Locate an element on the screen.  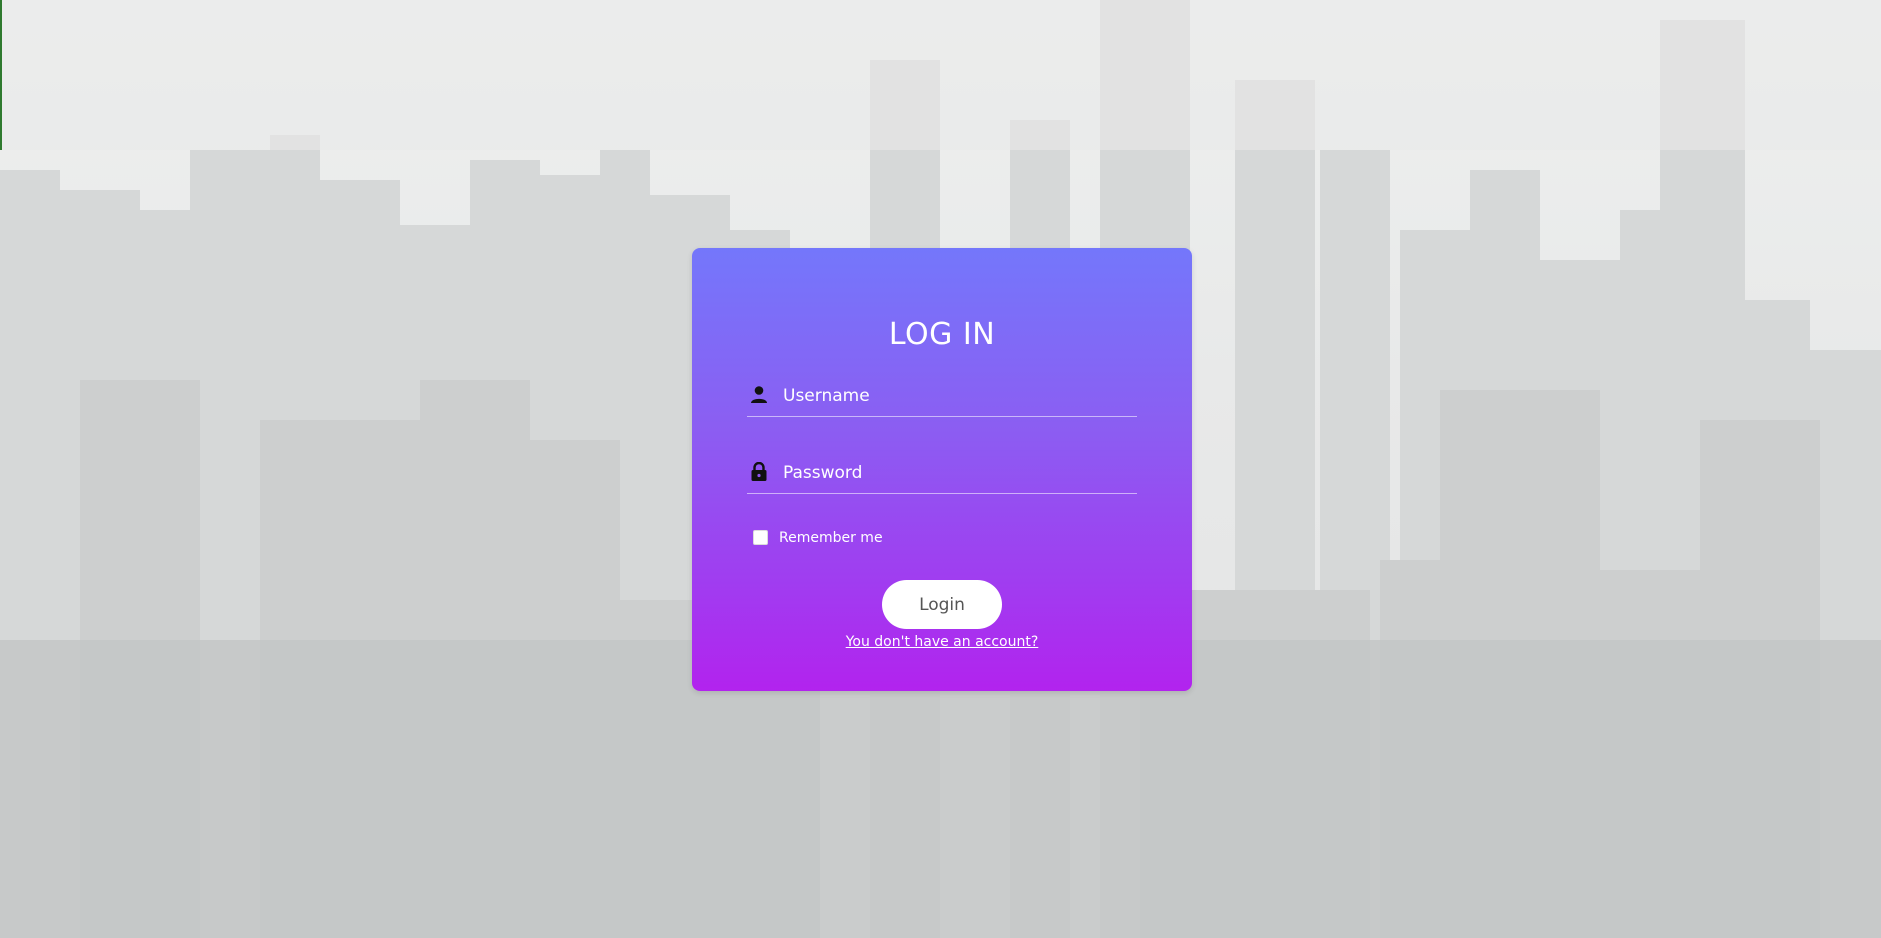
left-edge-line is located at coordinates (1, 75).